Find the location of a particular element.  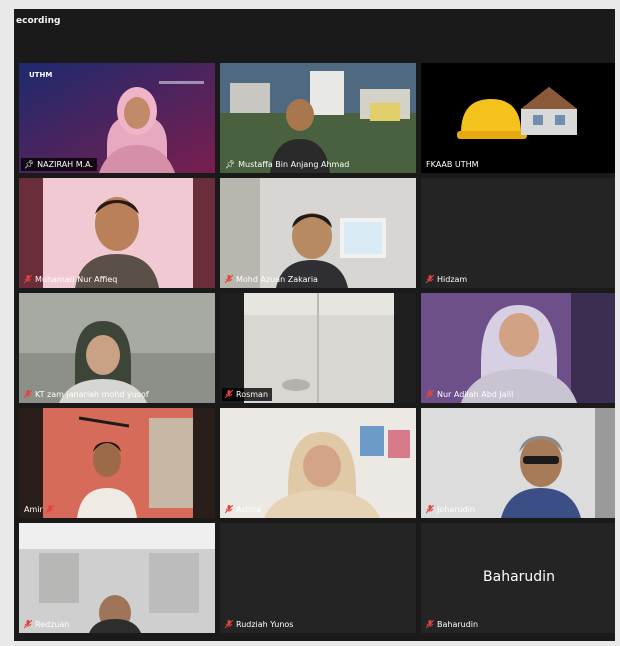

video-tile-astina: Astina is located at coordinates (318, 463).